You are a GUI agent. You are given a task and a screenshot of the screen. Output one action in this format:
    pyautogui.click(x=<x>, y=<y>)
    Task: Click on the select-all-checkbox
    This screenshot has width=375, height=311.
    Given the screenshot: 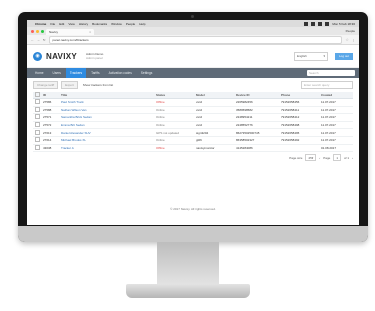 What is the action you would take?
    pyautogui.click(x=37, y=95)
    